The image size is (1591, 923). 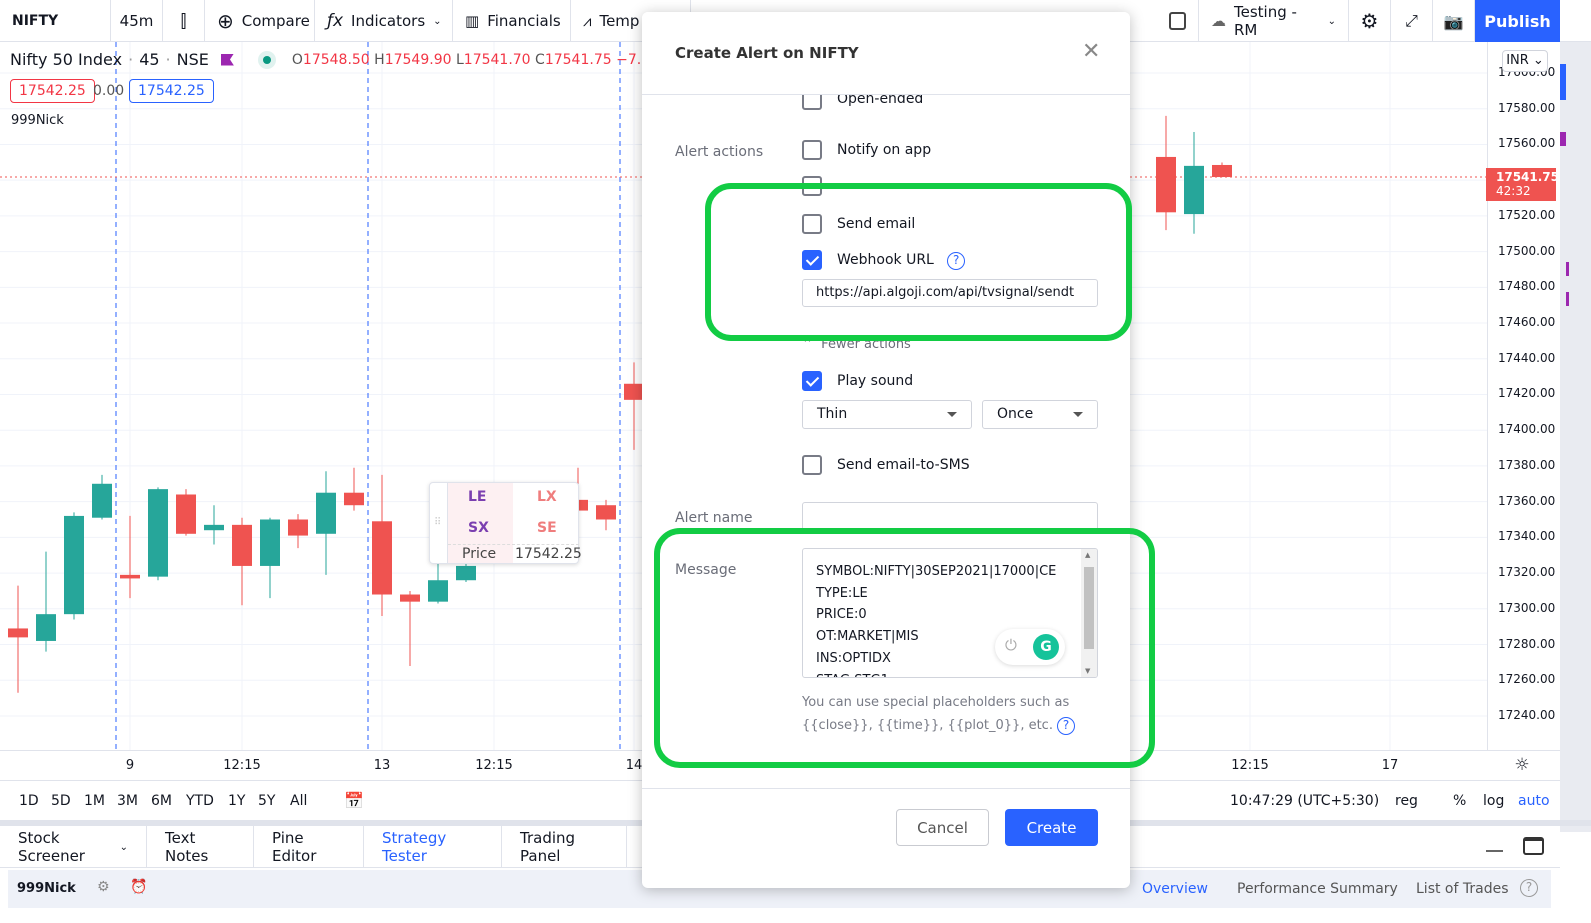 I want to click on price-tick: 17320.00, so click(x=1527, y=572).